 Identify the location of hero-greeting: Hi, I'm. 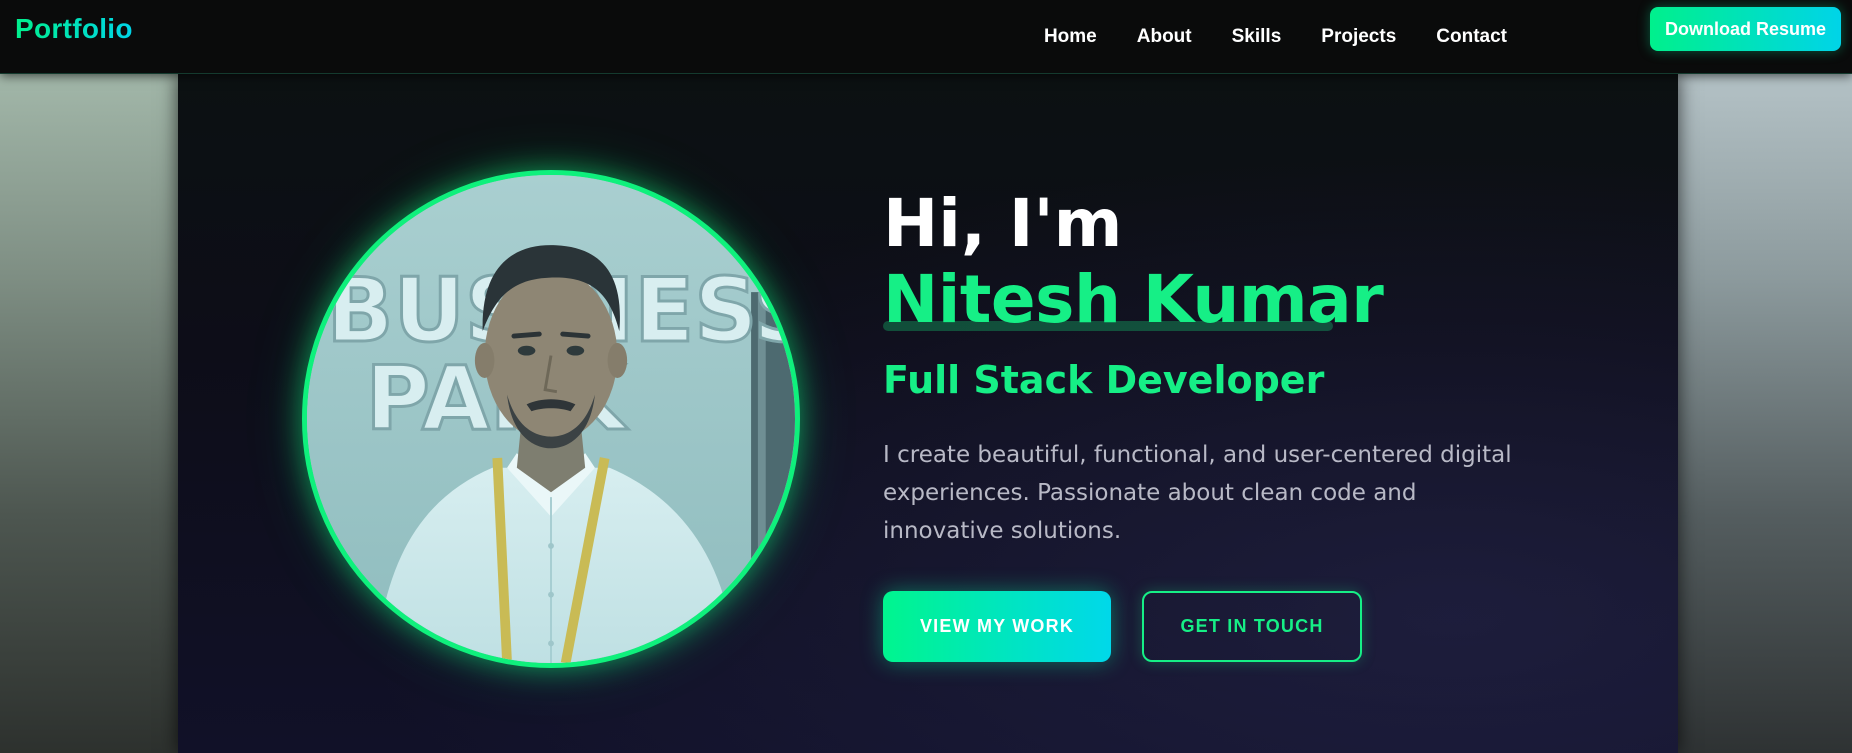
(1003, 223).